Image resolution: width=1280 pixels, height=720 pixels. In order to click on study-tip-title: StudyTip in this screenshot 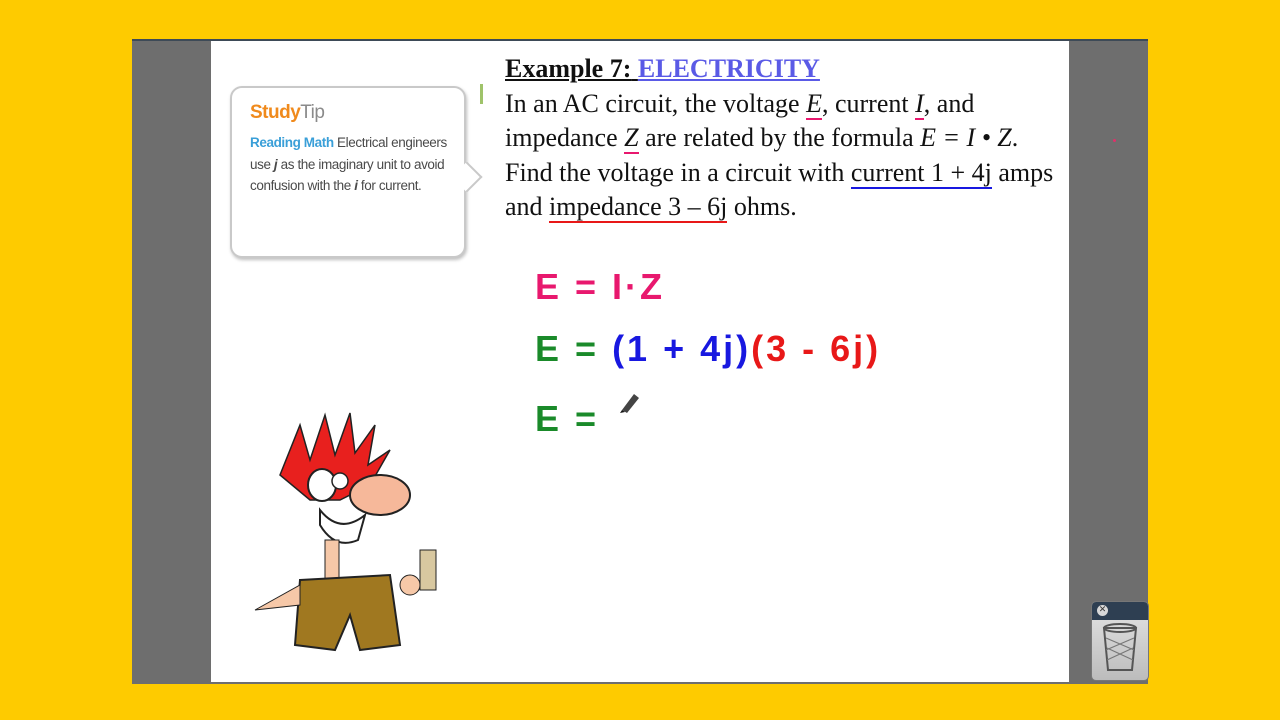, I will do `click(287, 113)`.